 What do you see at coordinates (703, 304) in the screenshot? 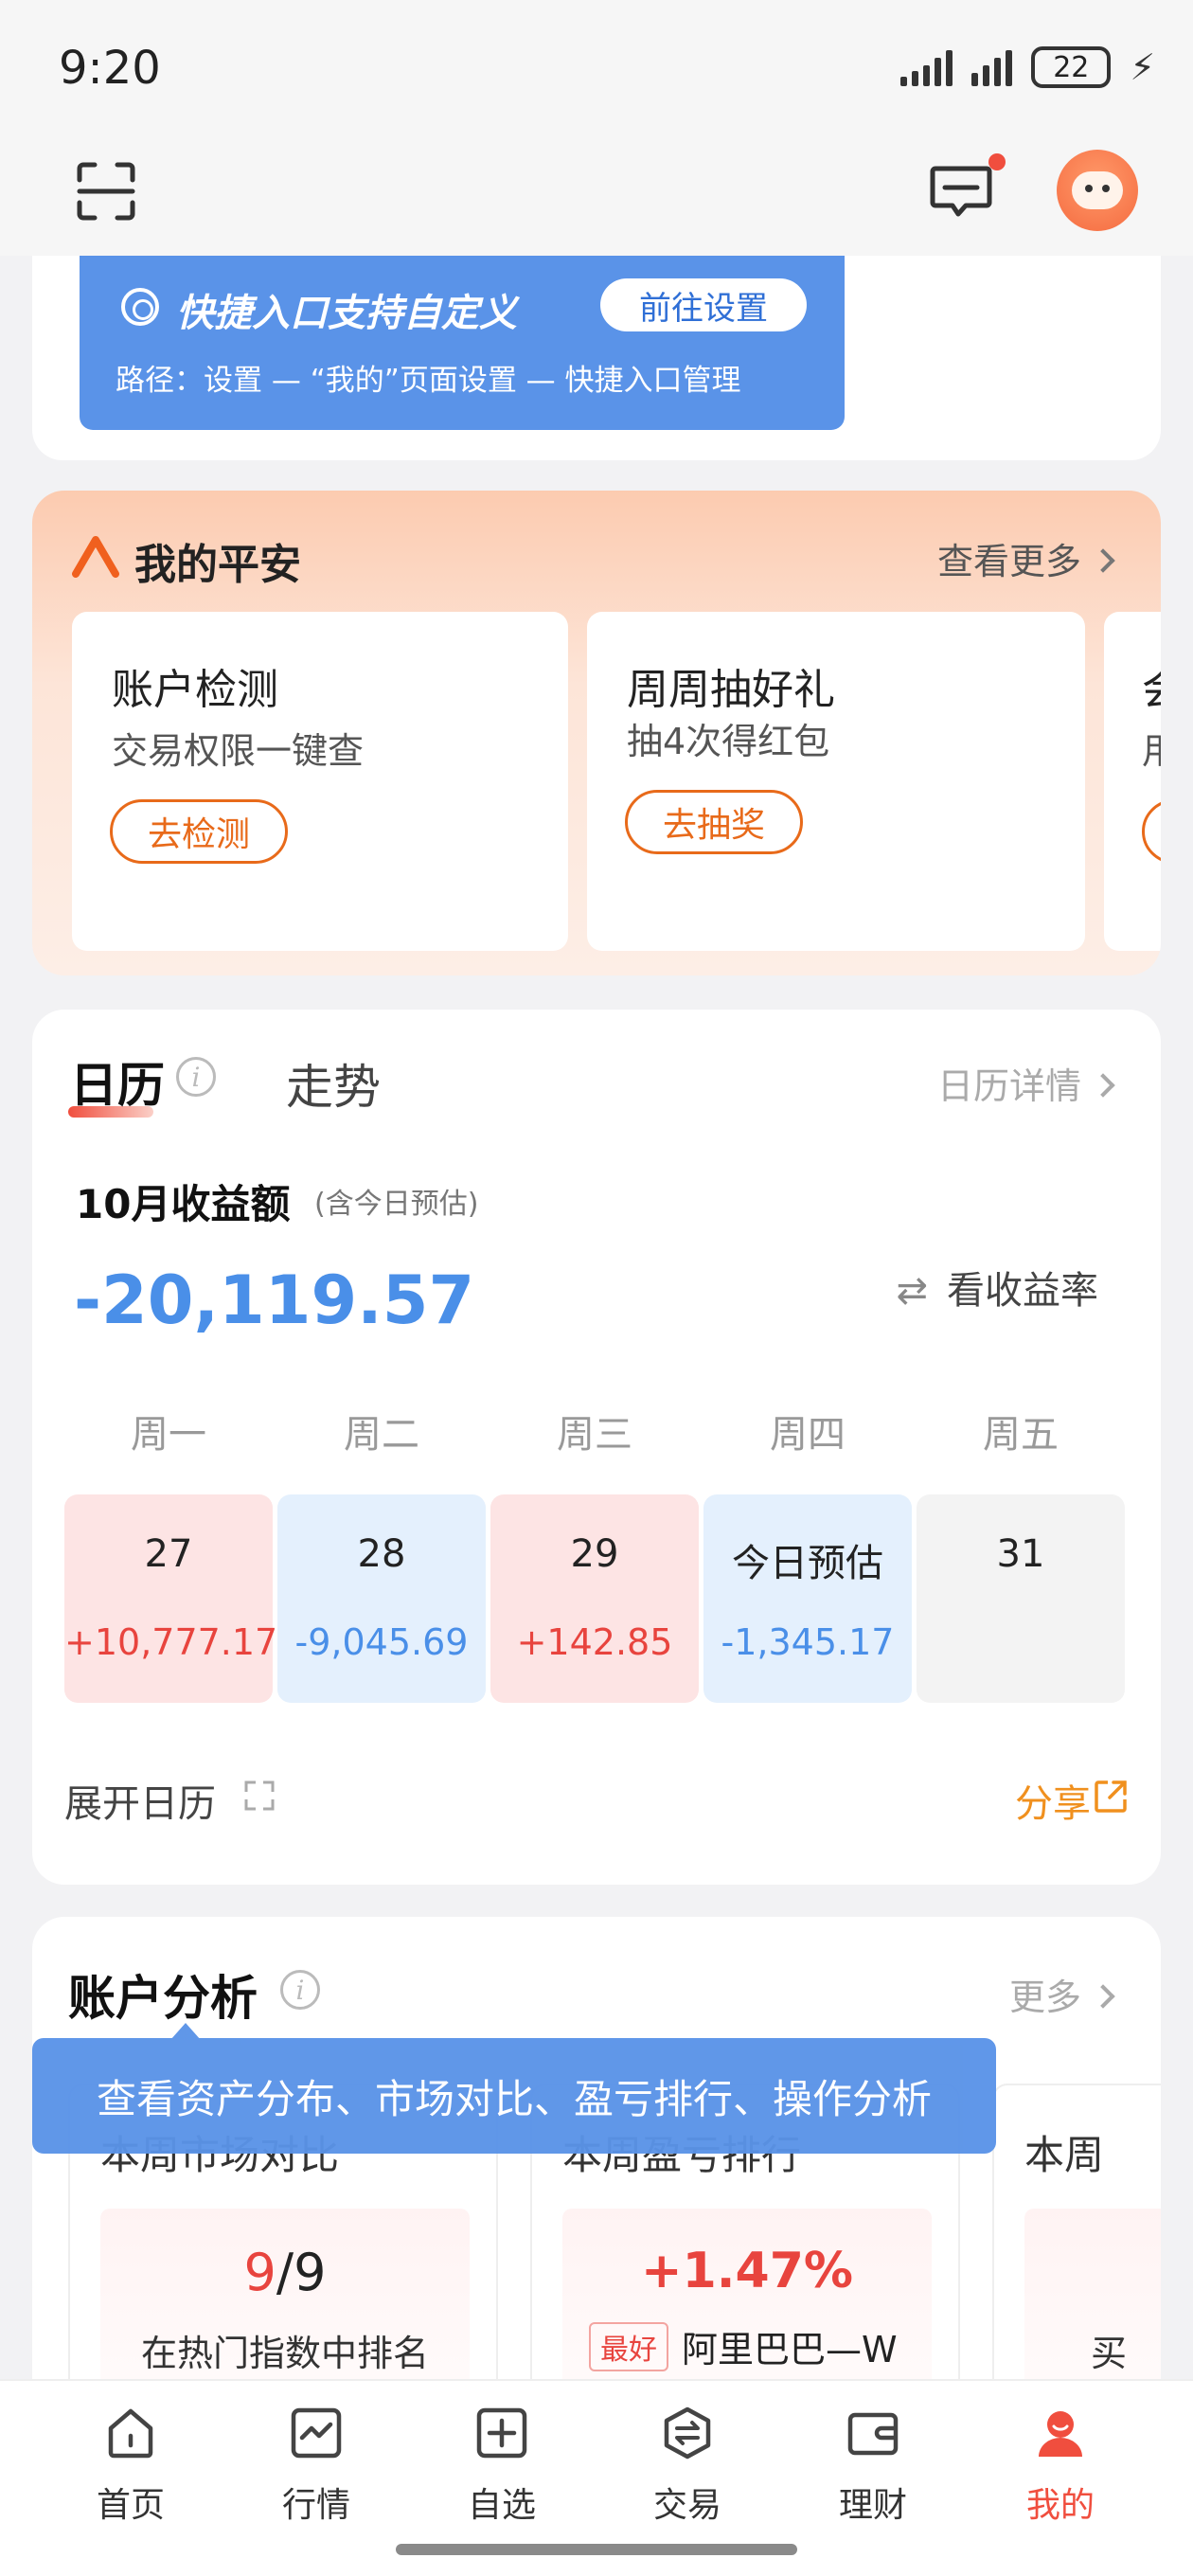
I see `go-settings-button: 前往设置` at bounding box center [703, 304].